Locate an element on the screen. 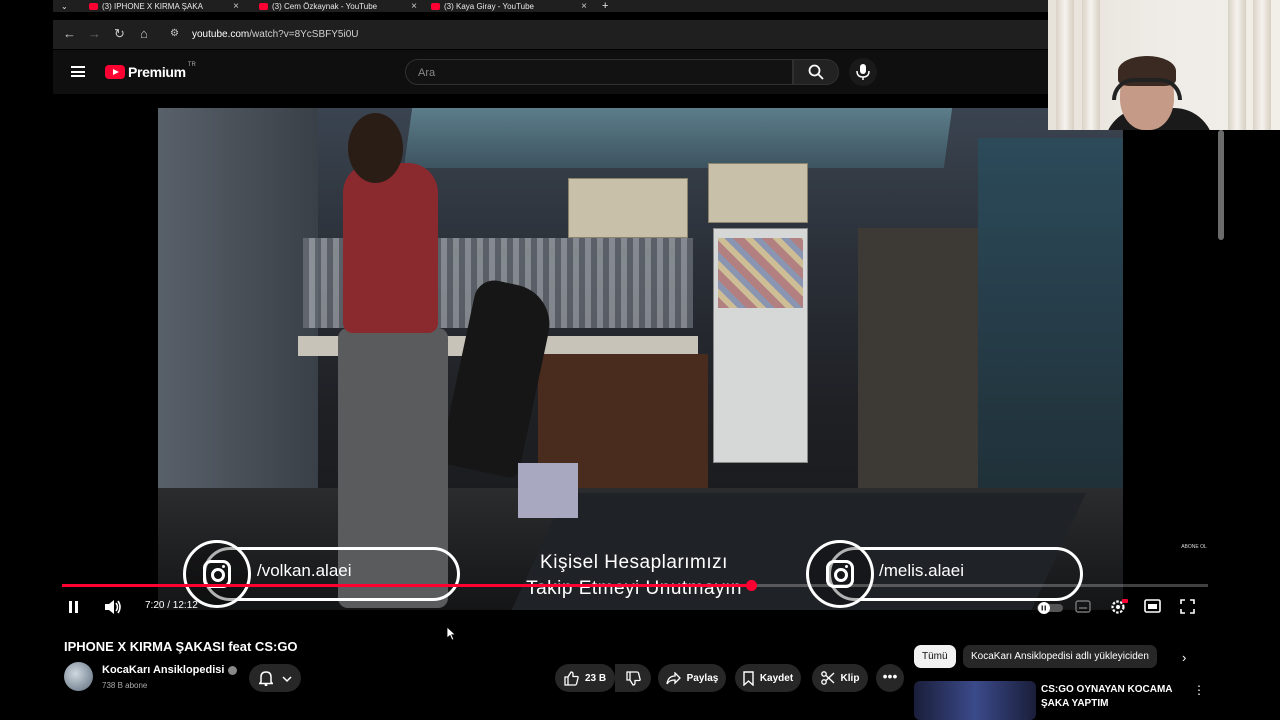 This screenshot has height=720, width=1280. channel-name-text: KocaKarı Ansiklopedisi is located at coordinates (163, 670).